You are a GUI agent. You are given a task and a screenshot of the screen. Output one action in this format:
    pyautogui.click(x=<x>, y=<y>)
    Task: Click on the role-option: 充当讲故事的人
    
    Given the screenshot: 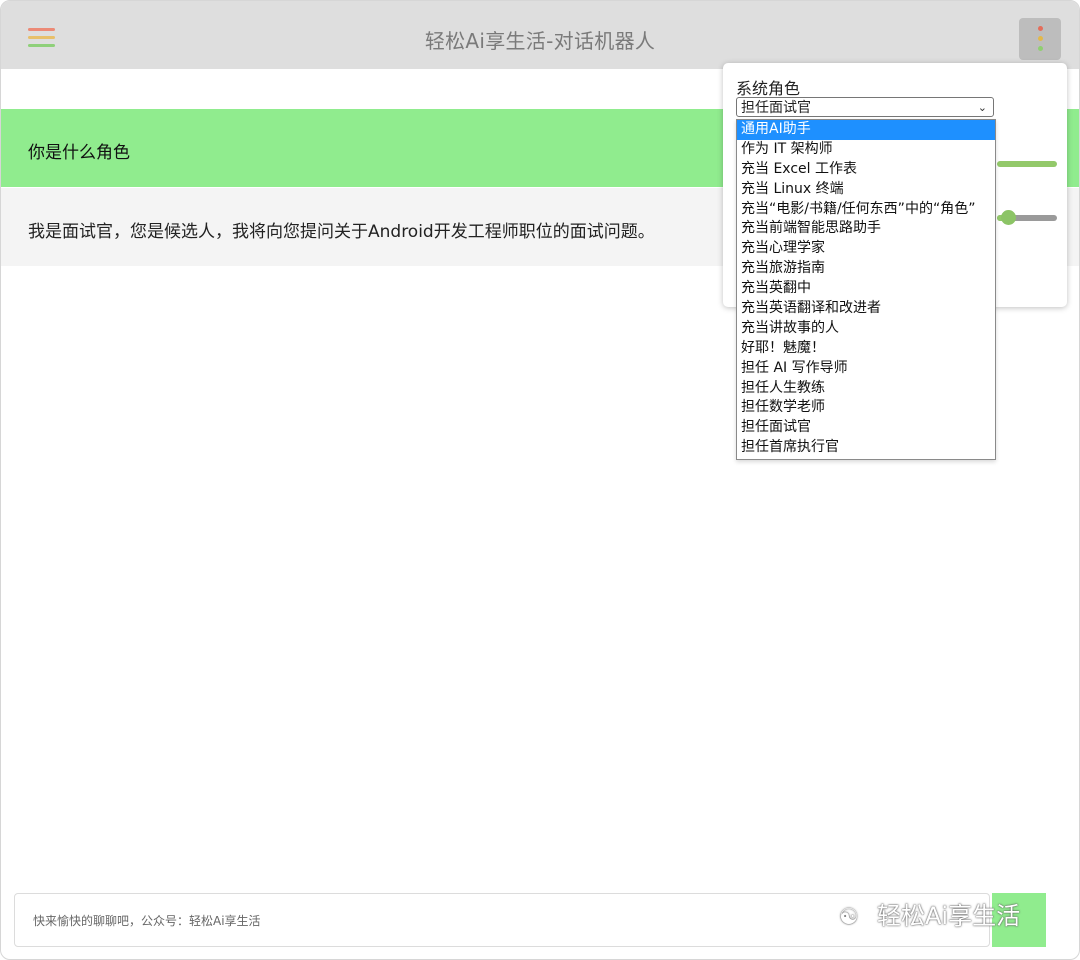 What is the action you would take?
    pyautogui.click(x=866, y=329)
    